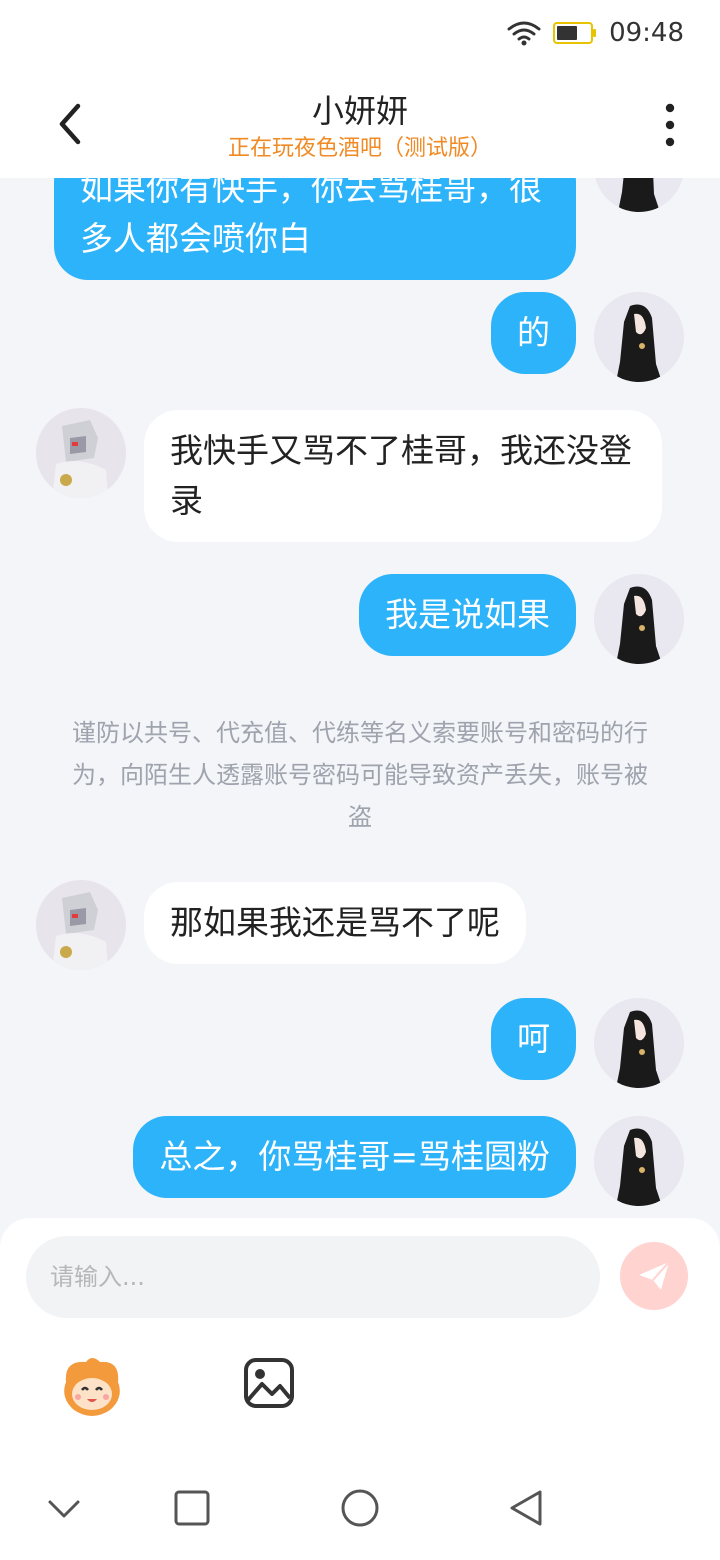 Image resolution: width=720 pixels, height=1560 pixels. What do you see at coordinates (670, 125) in the screenshot?
I see `more-options-icon` at bounding box center [670, 125].